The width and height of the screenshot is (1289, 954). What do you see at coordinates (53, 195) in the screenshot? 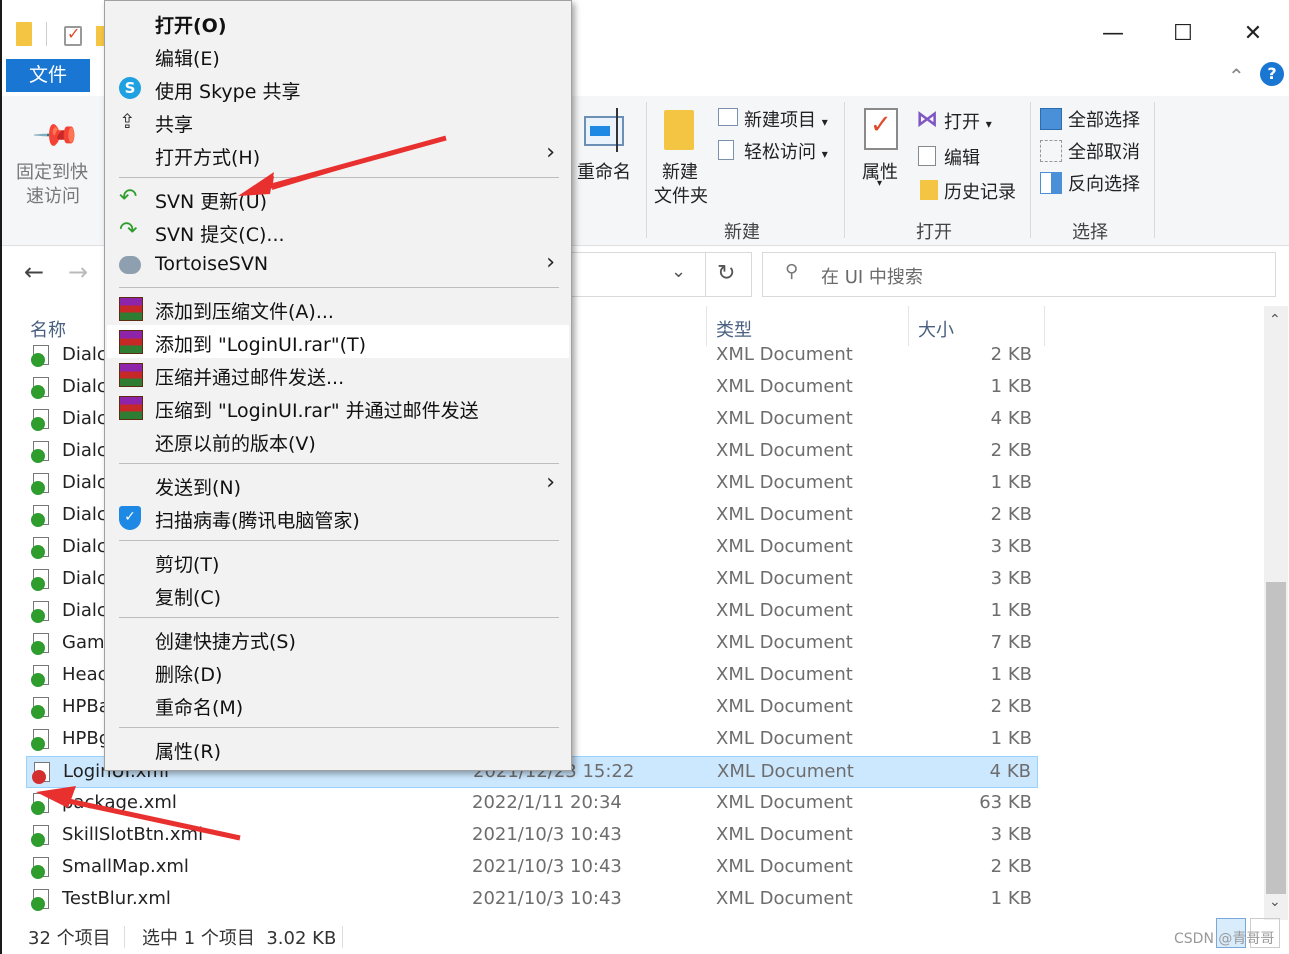
I see `pin-quick-access-label-2: 速访问` at bounding box center [53, 195].